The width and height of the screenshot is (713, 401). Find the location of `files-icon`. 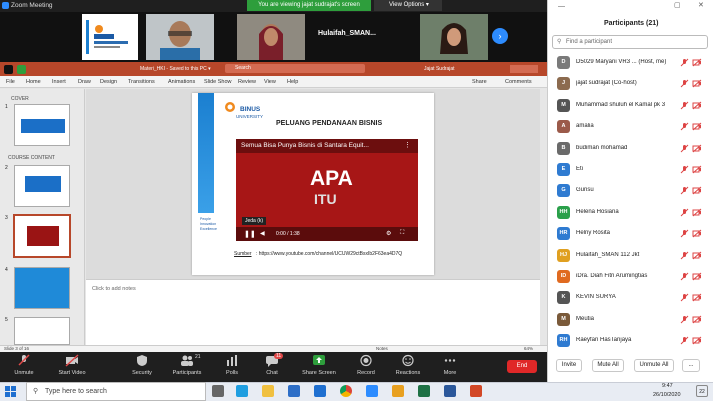

files-icon is located at coordinates (398, 391).